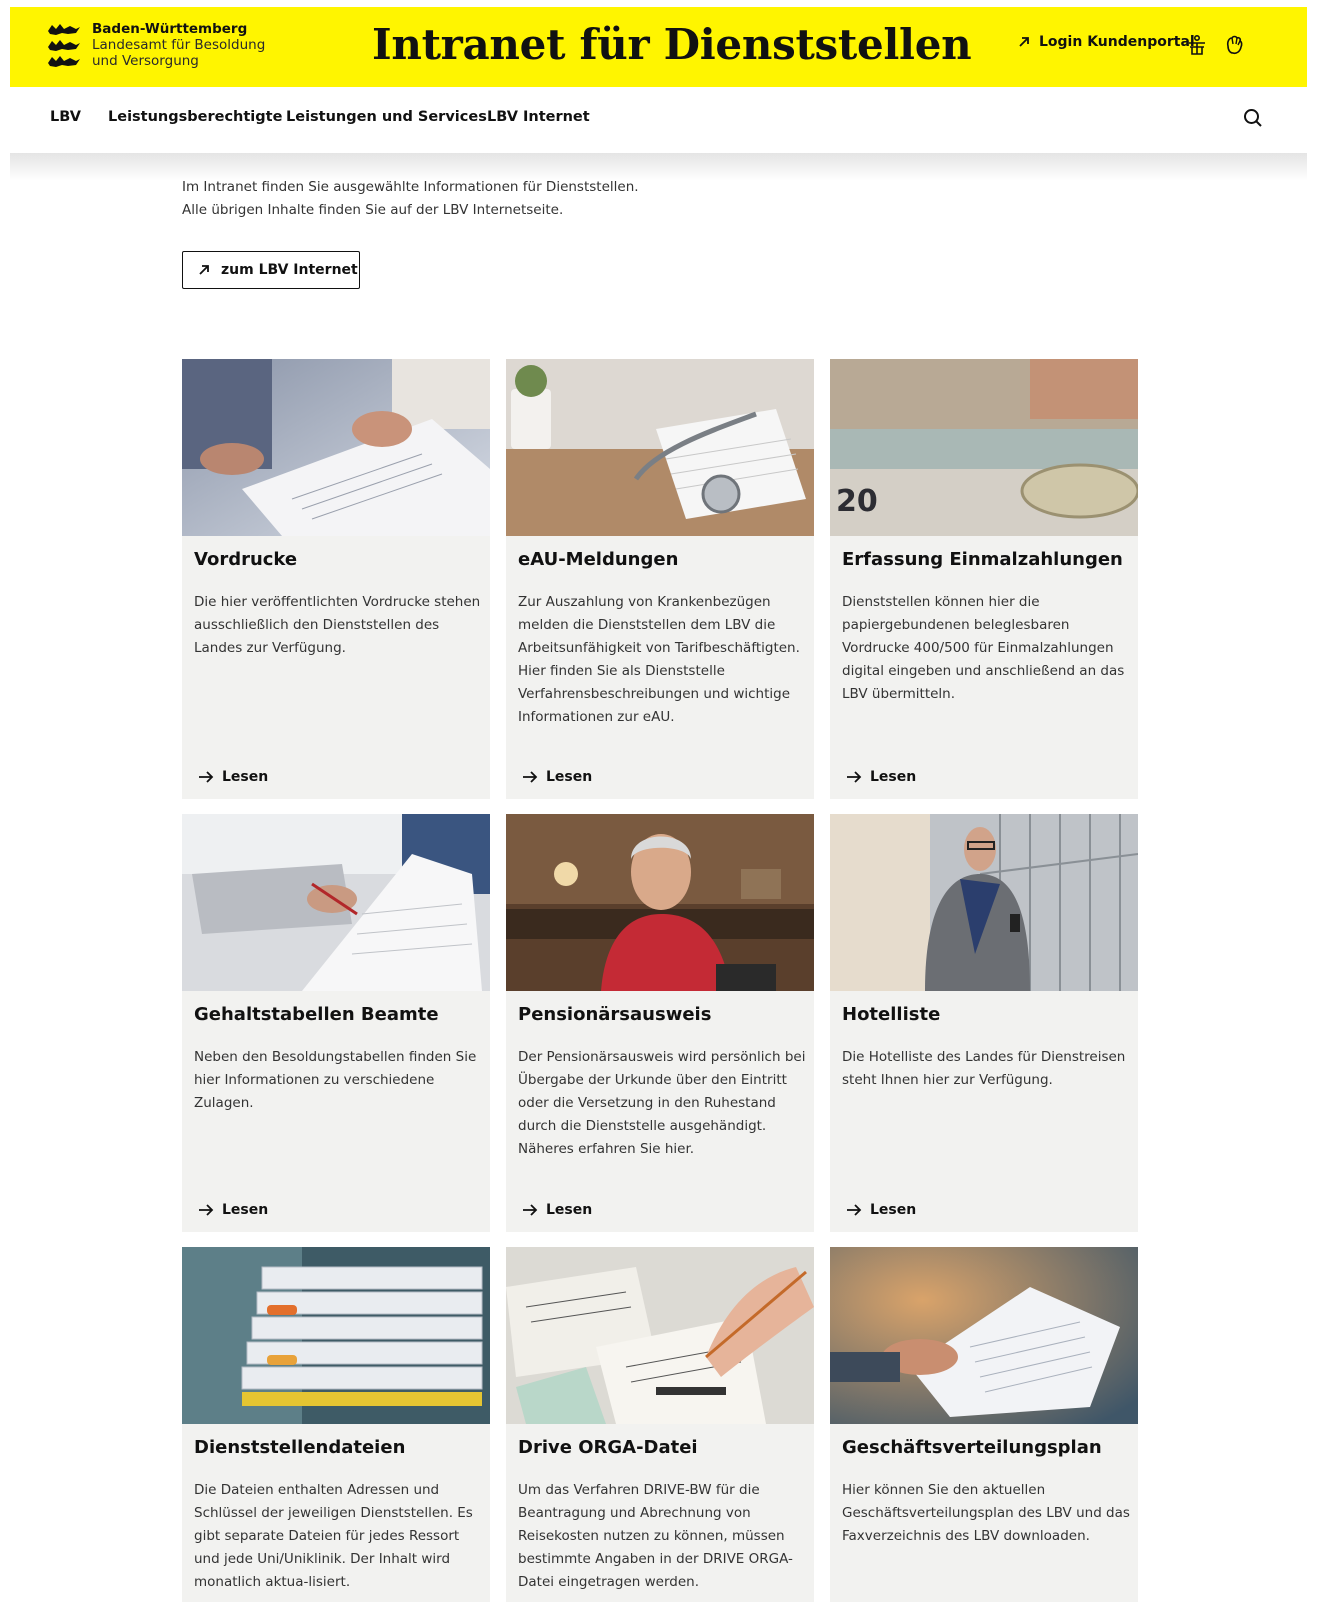 Image resolution: width=1317 pixels, height=1602 pixels. I want to click on card-title: Dienststellendateien, so click(300, 1447).